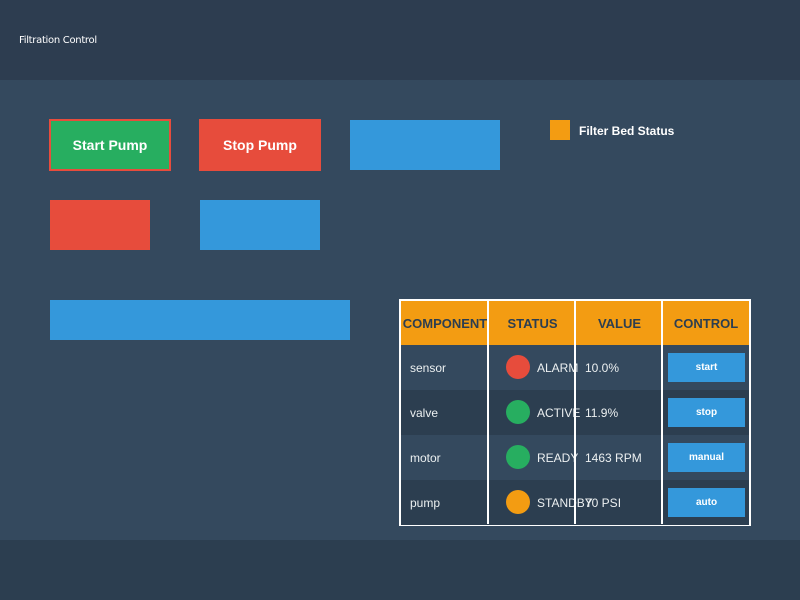  What do you see at coordinates (619, 323) in the screenshot?
I see `header-value: VALUE` at bounding box center [619, 323].